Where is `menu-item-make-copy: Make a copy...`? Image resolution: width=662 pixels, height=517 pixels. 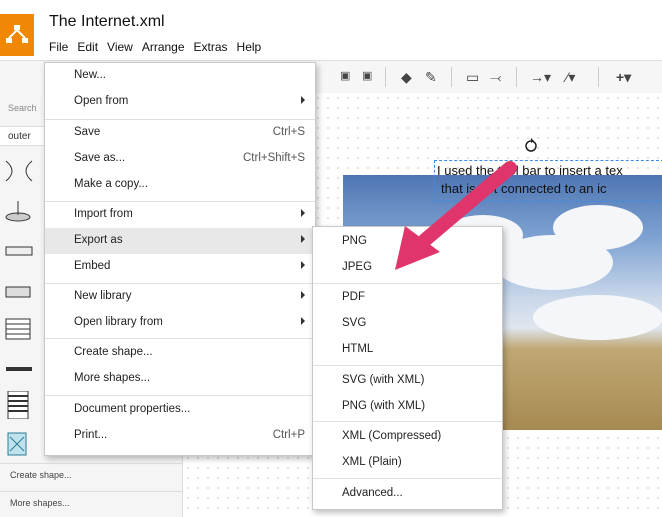 menu-item-make-copy: Make a copy... is located at coordinates (180, 185).